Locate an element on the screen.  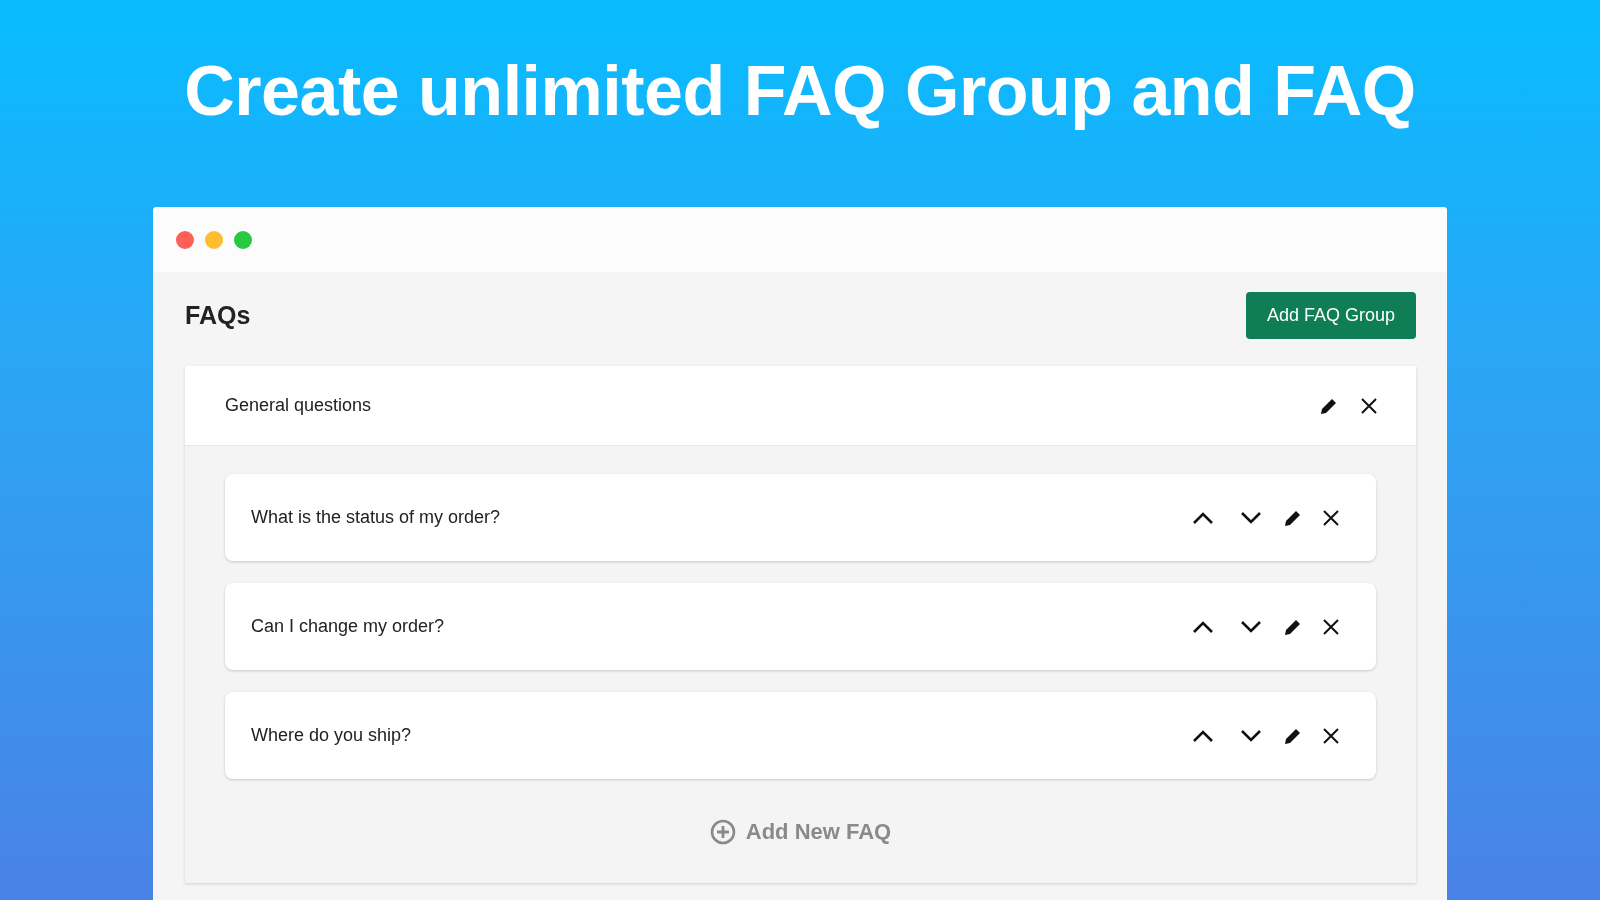
headline: Create unlimited FAQ Group and FAQ is located at coordinates (800, 90).